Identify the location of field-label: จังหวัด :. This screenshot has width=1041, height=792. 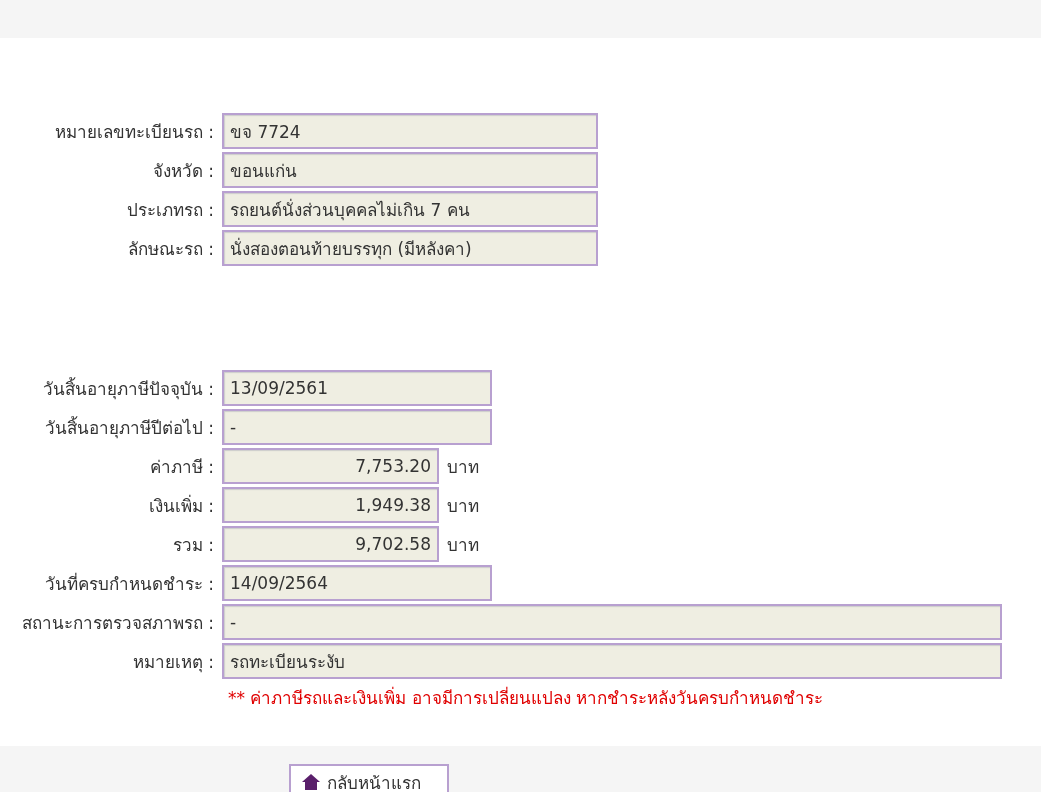
(183, 171).